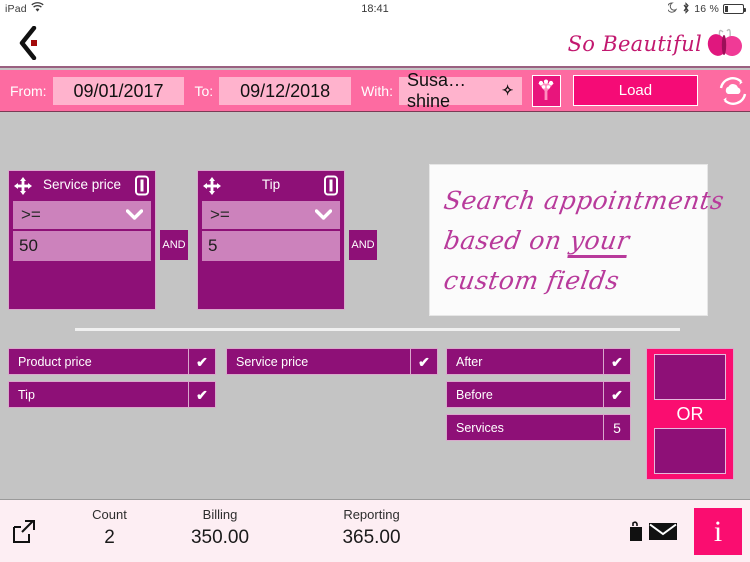 Image resolution: width=750 pixels, height=562 pixels. I want to click on stat-value: 365.00, so click(371, 537).